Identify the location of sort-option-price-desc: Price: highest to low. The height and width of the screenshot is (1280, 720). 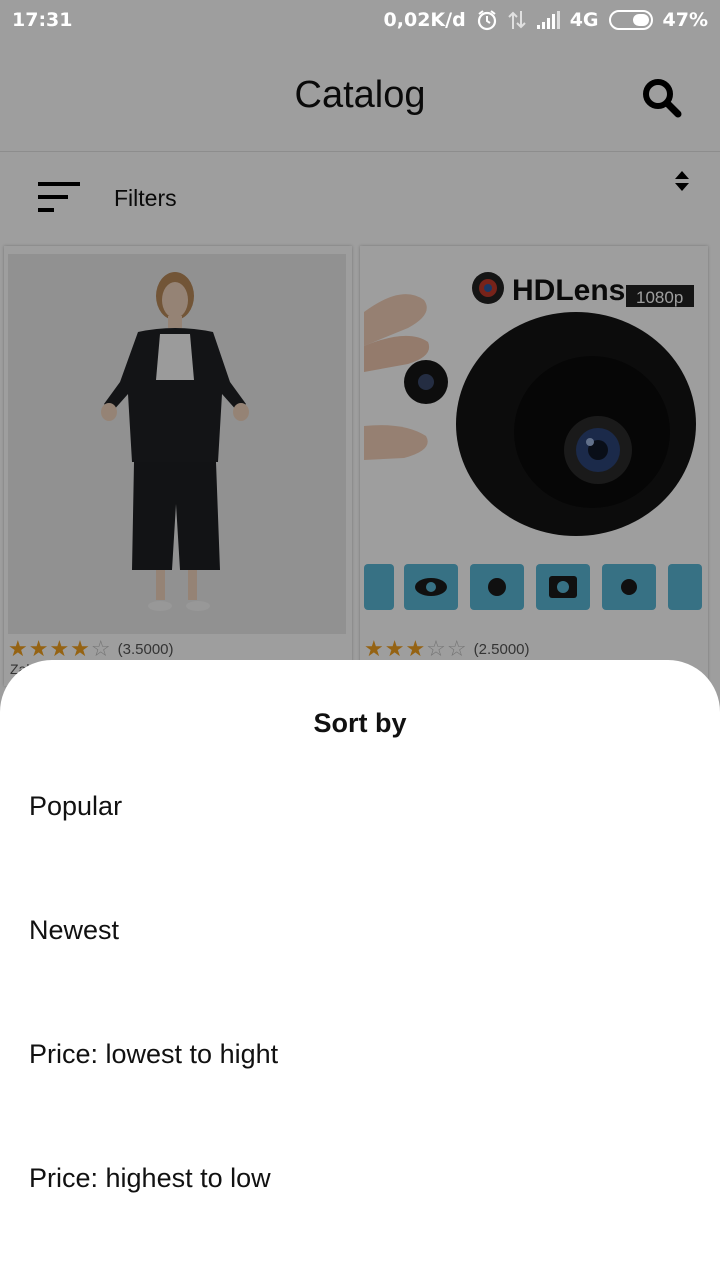
(360, 1178).